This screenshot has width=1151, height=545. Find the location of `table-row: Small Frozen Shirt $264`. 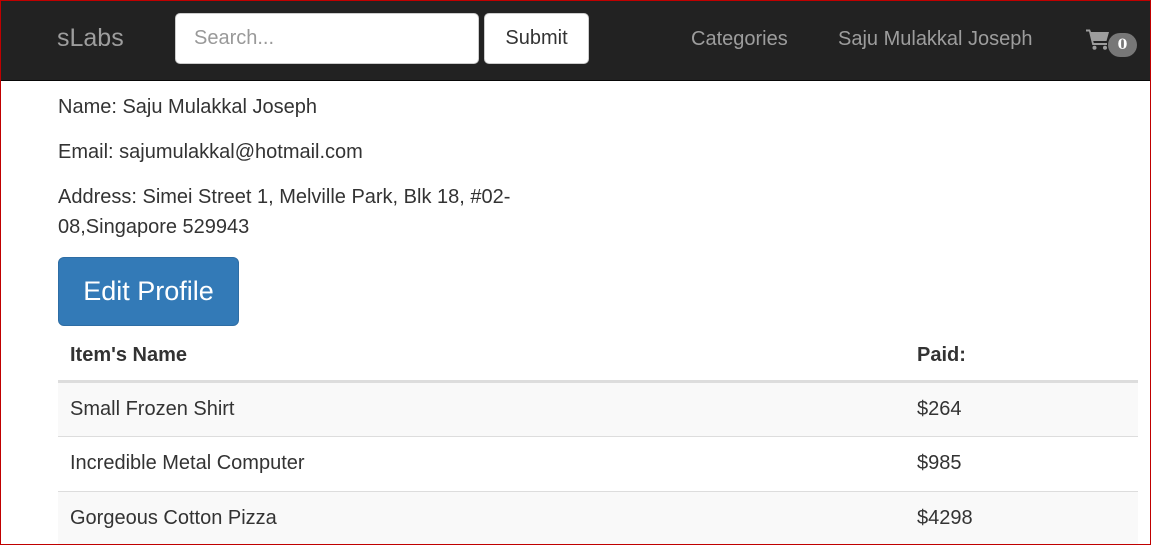

table-row: Small Frozen Shirt $264 is located at coordinates (598, 408).